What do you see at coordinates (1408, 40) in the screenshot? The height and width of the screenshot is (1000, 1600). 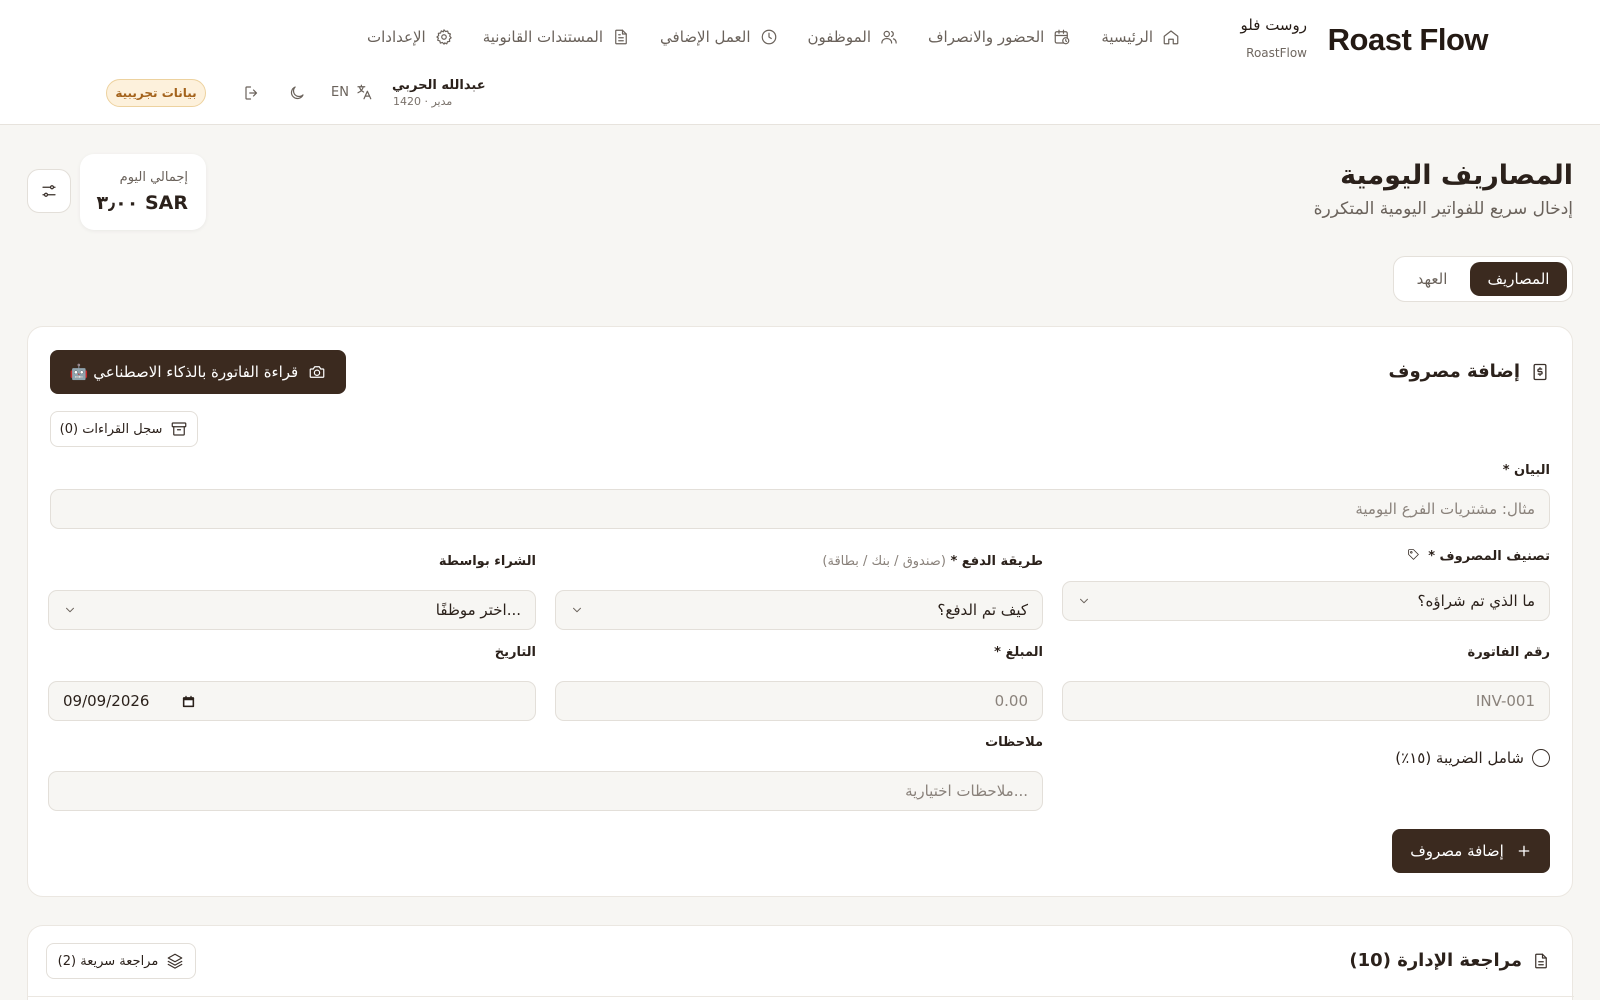 I see `app-logo: Roast Flow` at bounding box center [1408, 40].